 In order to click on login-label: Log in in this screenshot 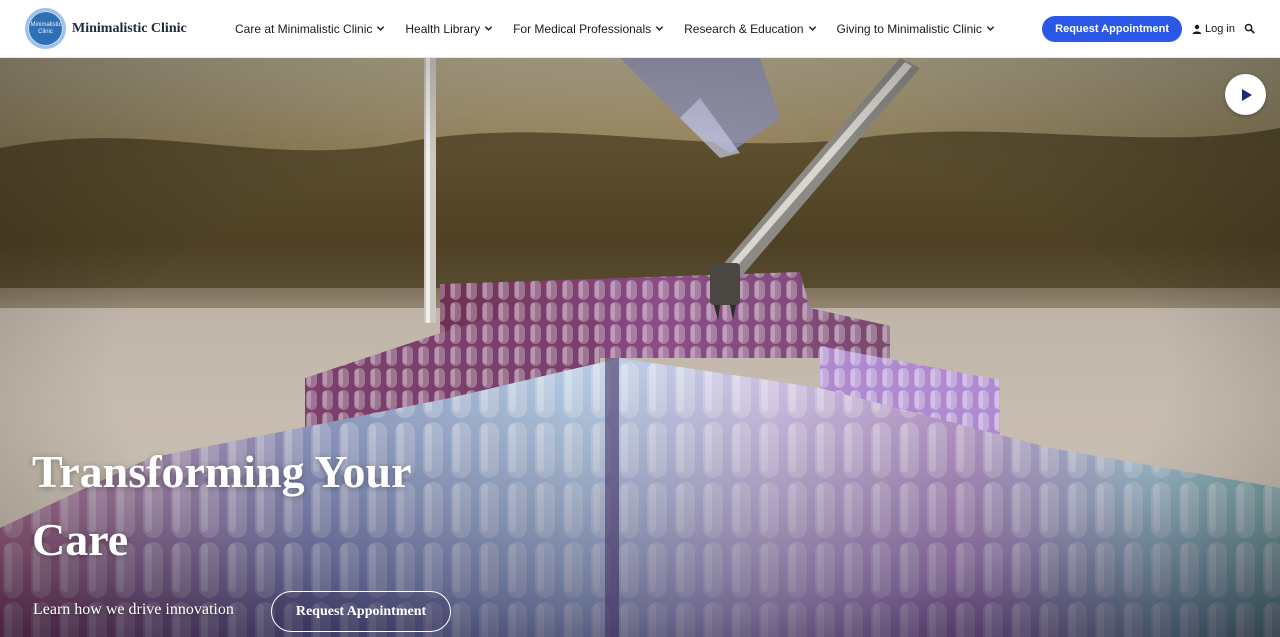, I will do `click(1220, 28)`.